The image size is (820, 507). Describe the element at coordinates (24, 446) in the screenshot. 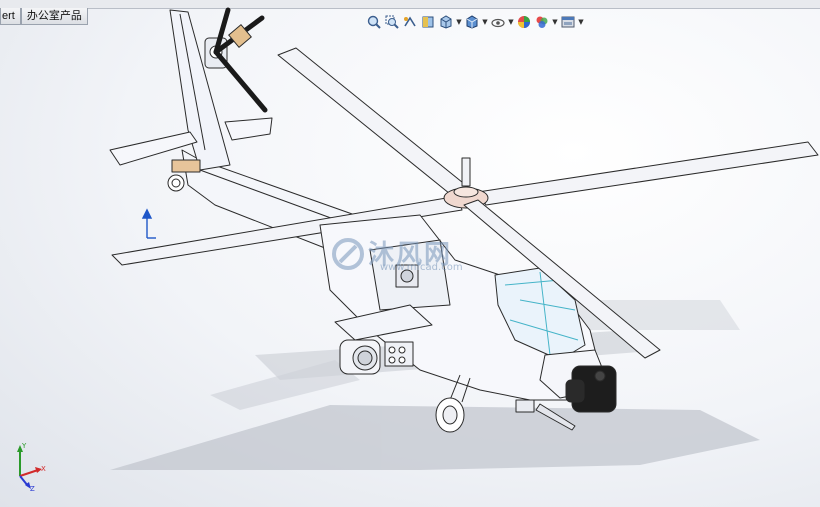

I see `y-axis-label: Y` at that location.